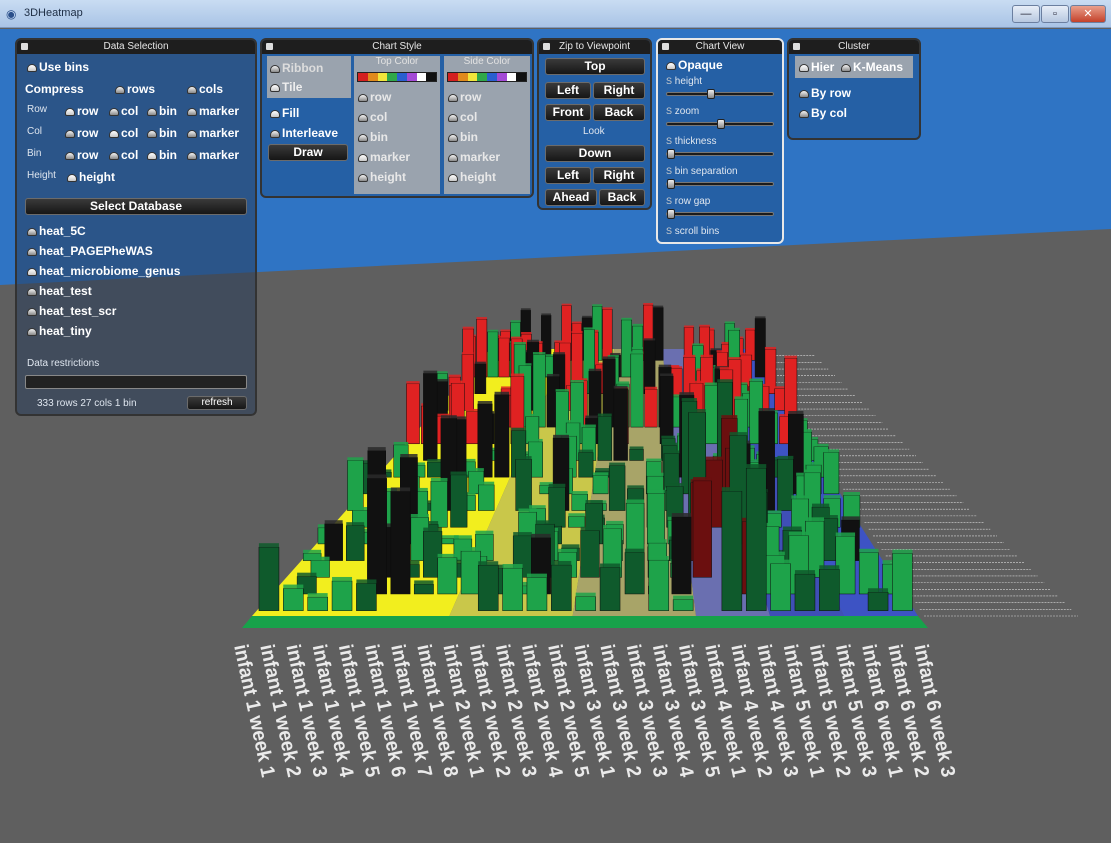  I want to click on top-color-option: marker, so click(384, 157).